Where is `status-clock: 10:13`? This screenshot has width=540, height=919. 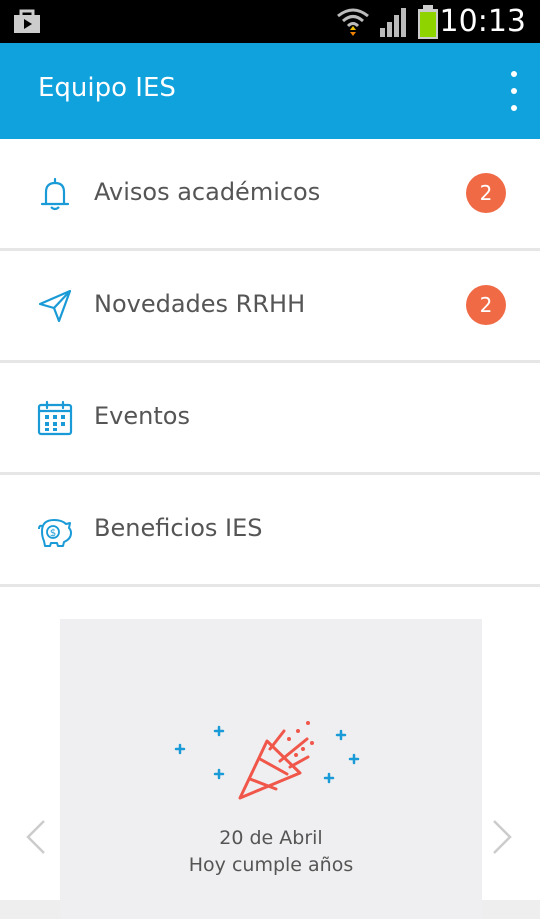
status-clock: 10:13 is located at coordinates (482, 21).